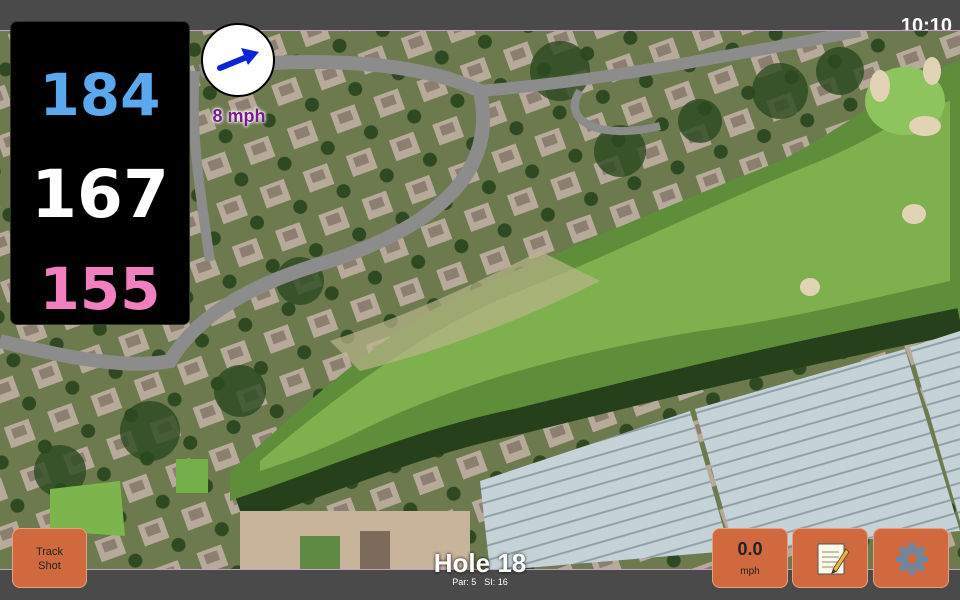 The image size is (960, 600). I want to click on stroke-index-label: SI: 16, so click(496, 582).